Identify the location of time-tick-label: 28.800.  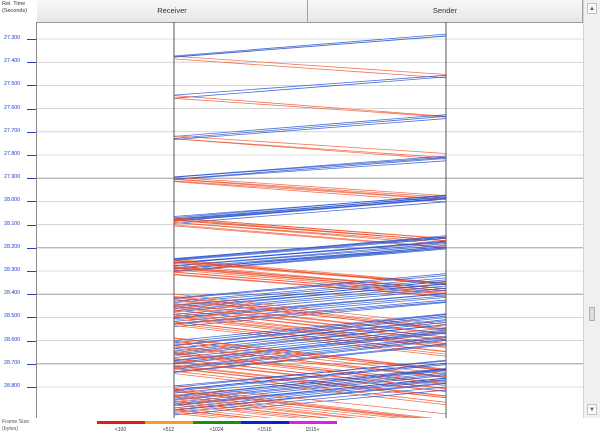
(12, 386).